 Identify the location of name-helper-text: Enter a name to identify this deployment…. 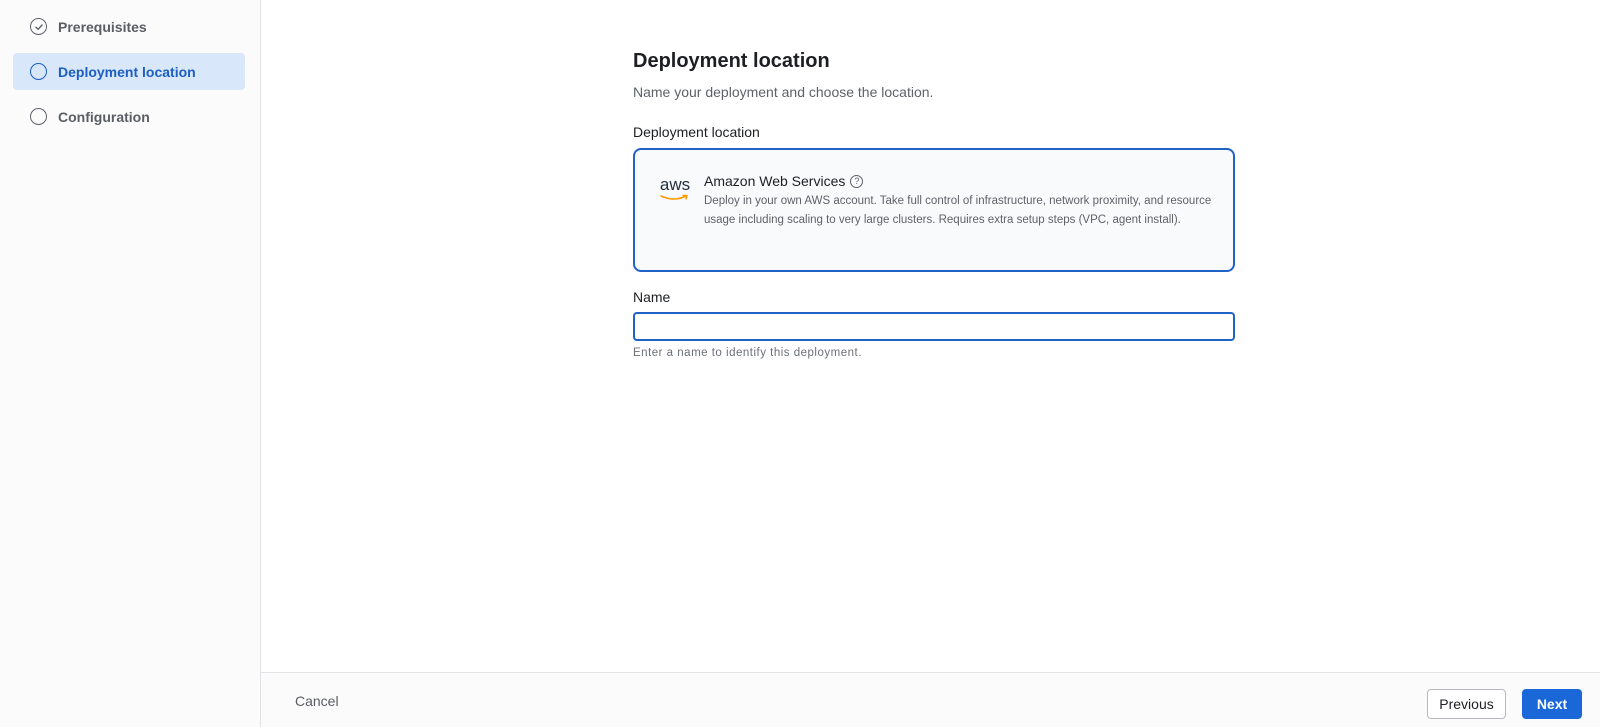
(747, 353).